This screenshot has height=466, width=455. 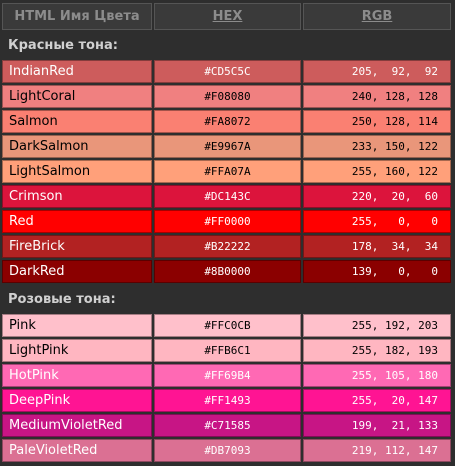 What do you see at coordinates (377, 350) in the screenshot?
I see `color-rgb-cell: 255, 182, 193` at bounding box center [377, 350].